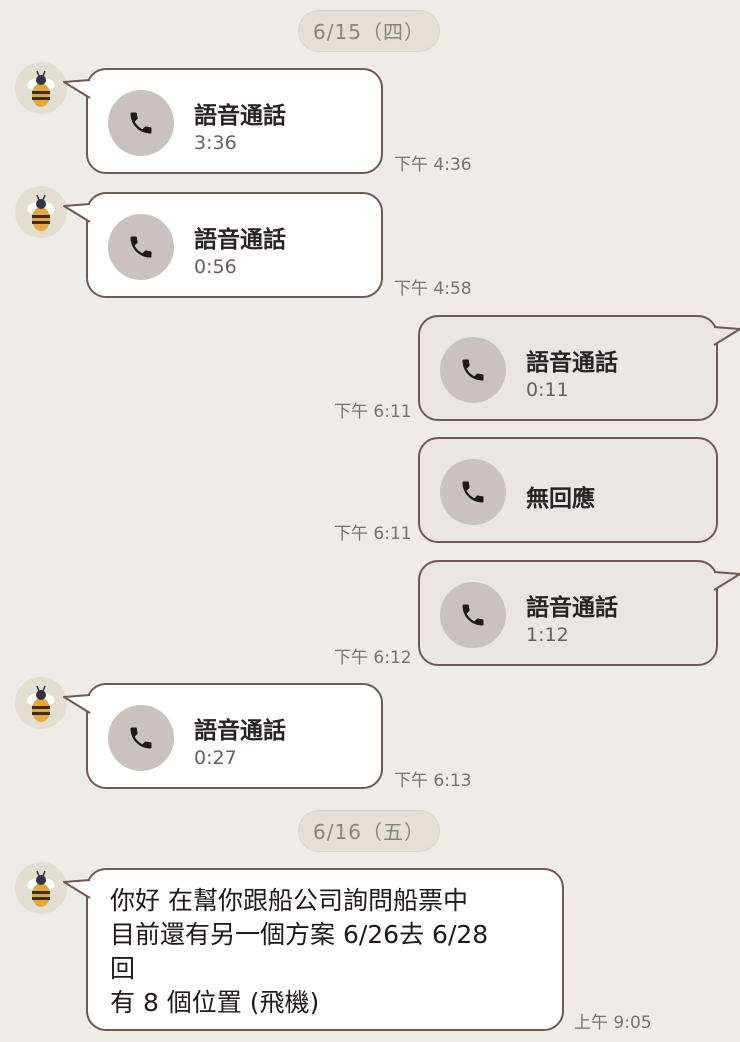 The width and height of the screenshot is (740, 1042). What do you see at coordinates (299, 934) in the screenshot?
I see `message-line: 目前還有另一個方案 6/26去 6/28` at bounding box center [299, 934].